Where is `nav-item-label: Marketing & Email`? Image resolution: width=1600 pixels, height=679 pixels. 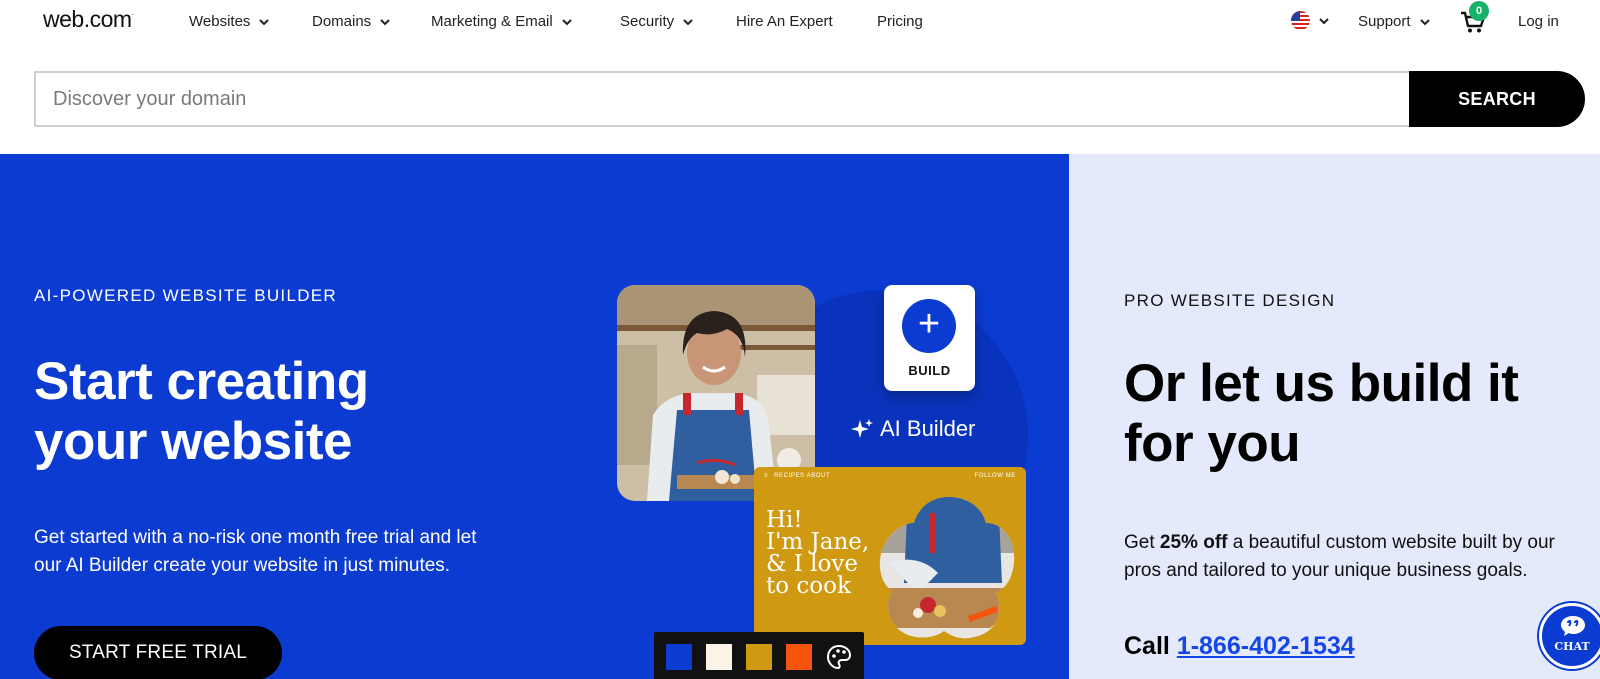 nav-item-label: Marketing & Email is located at coordinates (492, 21).